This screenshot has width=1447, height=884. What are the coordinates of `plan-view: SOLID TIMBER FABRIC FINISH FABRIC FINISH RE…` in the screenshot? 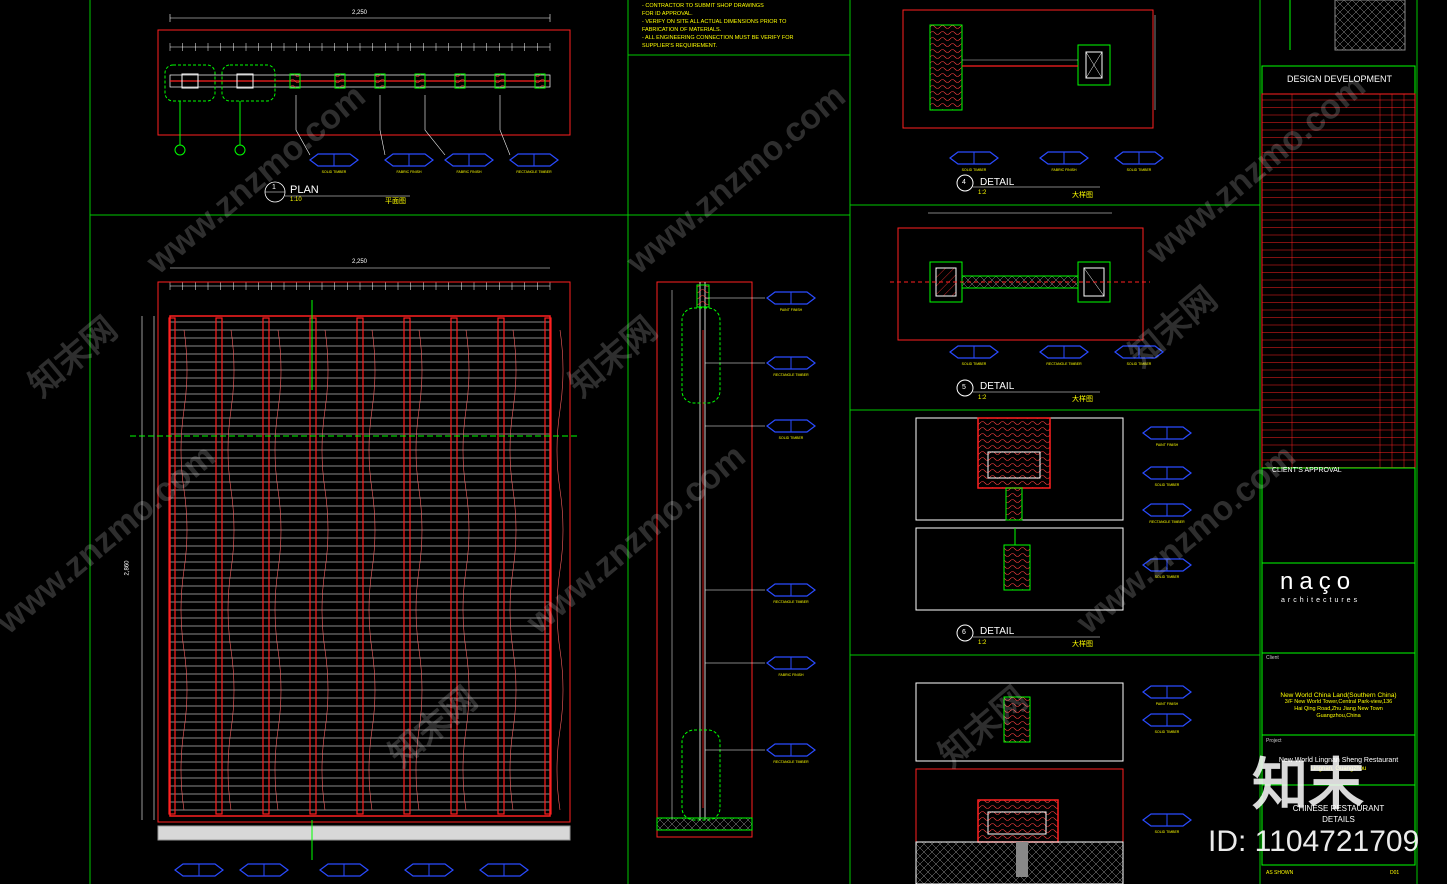 It's located at (364, 108).